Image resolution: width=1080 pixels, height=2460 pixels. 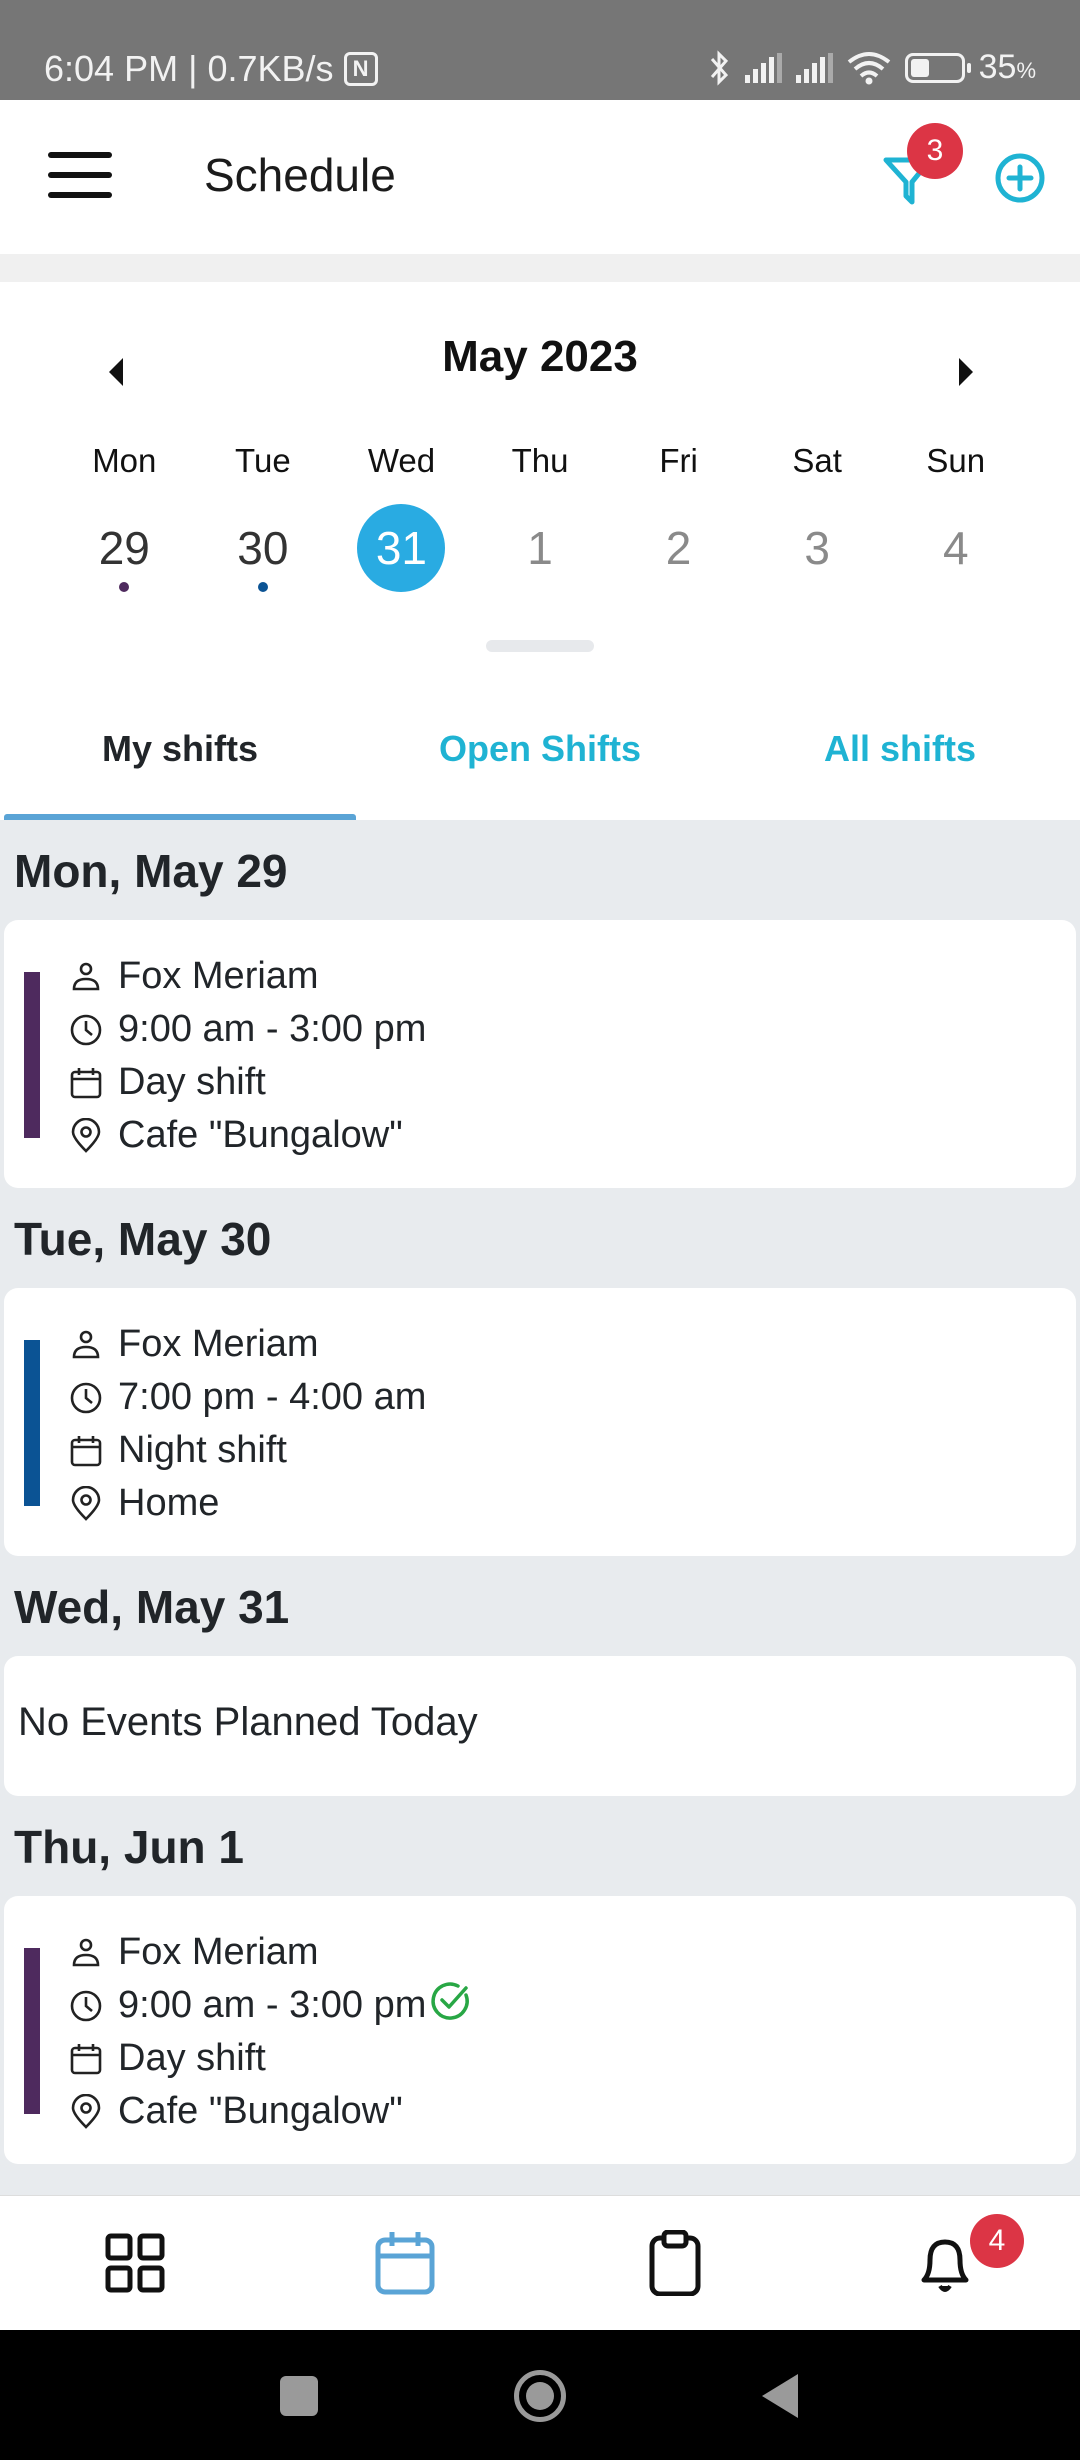 What do you see at coordinates (1007, 67) in the screenshot?
I see `battery-percent: 35%` at bounding box center [1007, 67].